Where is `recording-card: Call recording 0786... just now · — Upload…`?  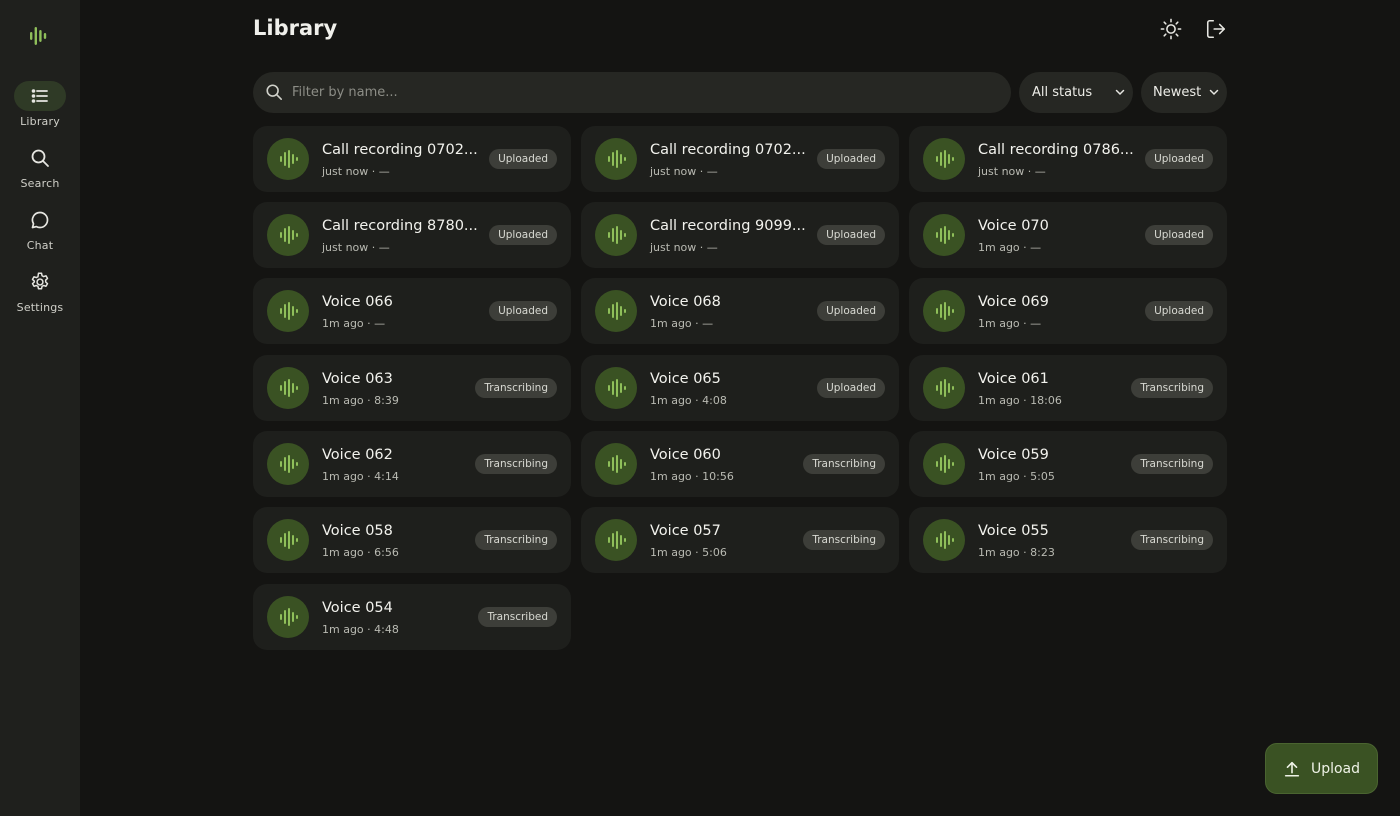
recording-card: Call recording 0786... just now · — Upload… is located at coordinates (1068, 159).